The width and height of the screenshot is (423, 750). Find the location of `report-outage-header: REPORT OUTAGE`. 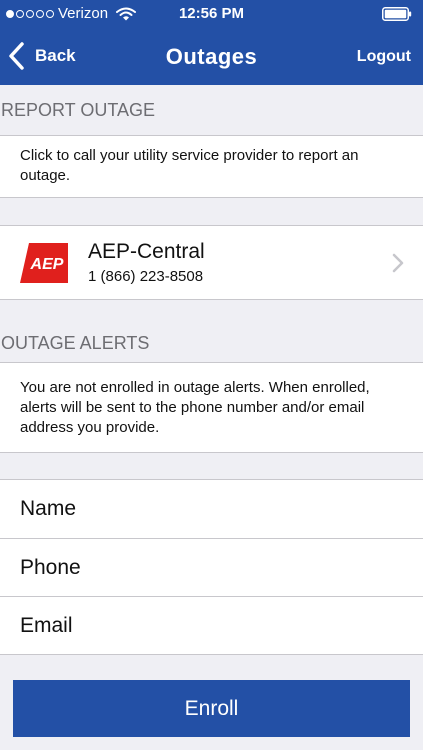

report-outage-header: REPORT OUTAGE is located at coordinates (78, 110).